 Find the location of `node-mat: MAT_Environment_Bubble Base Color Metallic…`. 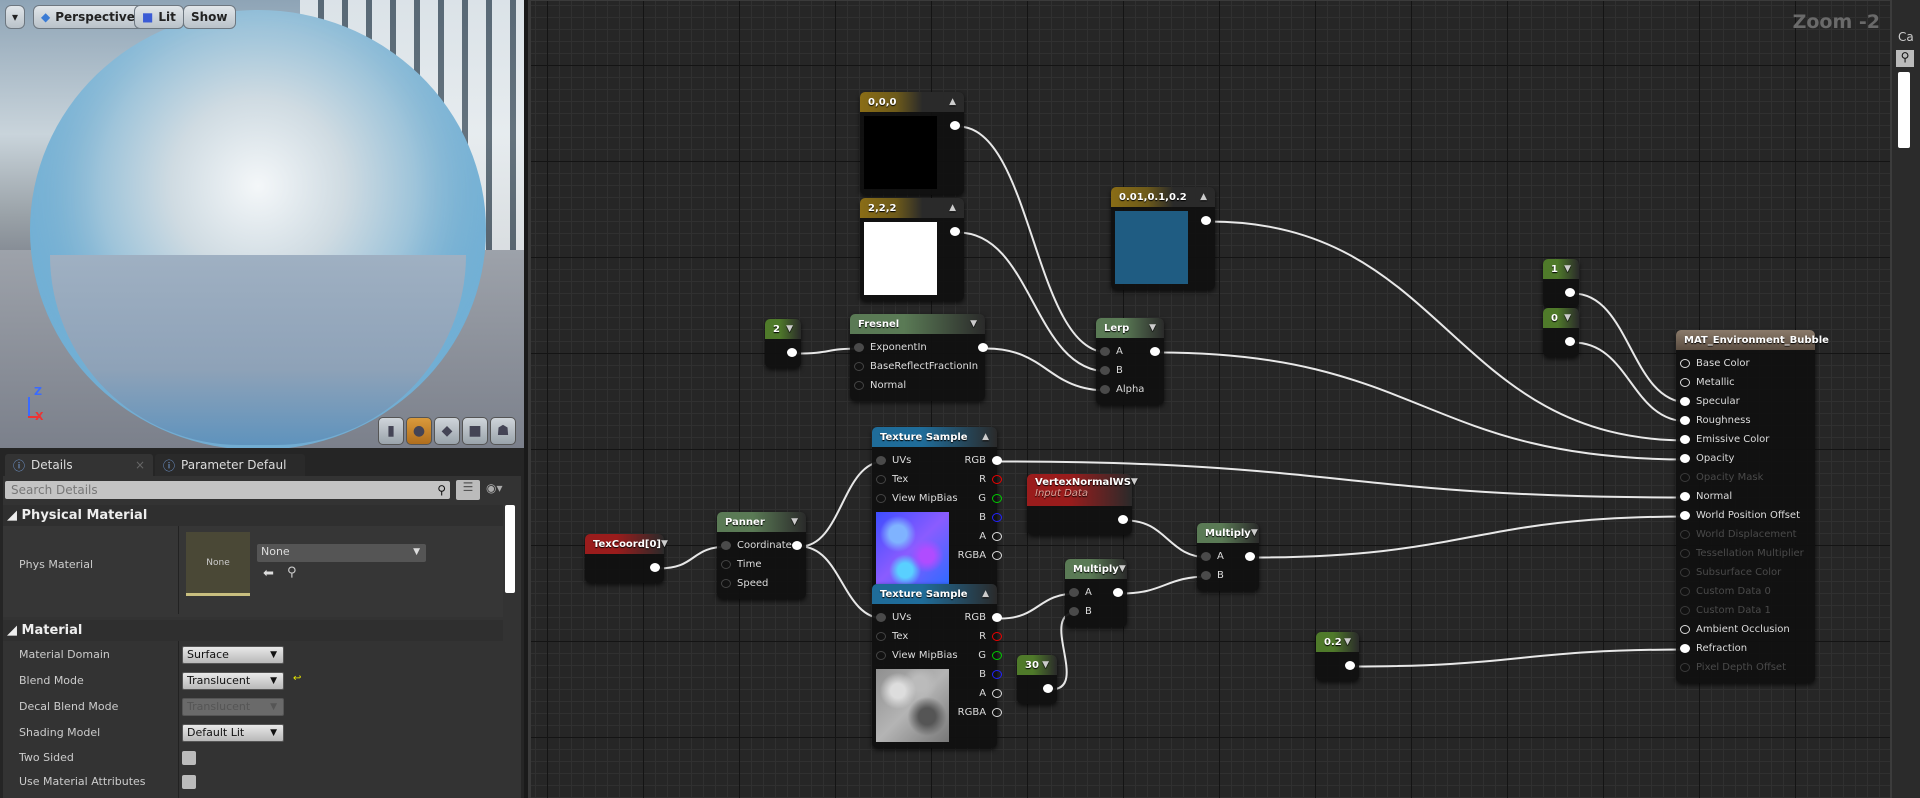

node-mat: MAT_Environment_Bubble Base Color Metallic… is located at coordinates (1752, 506).